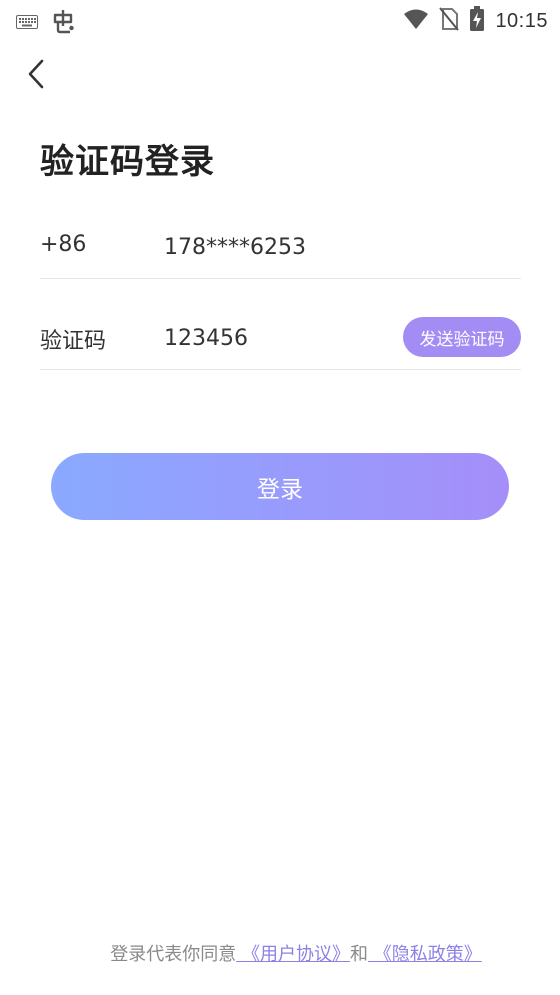  I want to click on back-button, so click(36, 76).